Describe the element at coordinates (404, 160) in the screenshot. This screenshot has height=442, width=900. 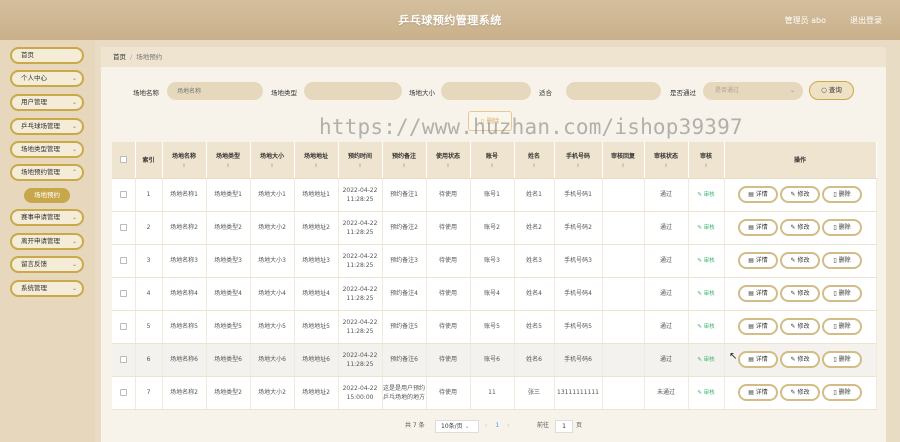
I see `column-header: 预约备注 ⇕` at that location.